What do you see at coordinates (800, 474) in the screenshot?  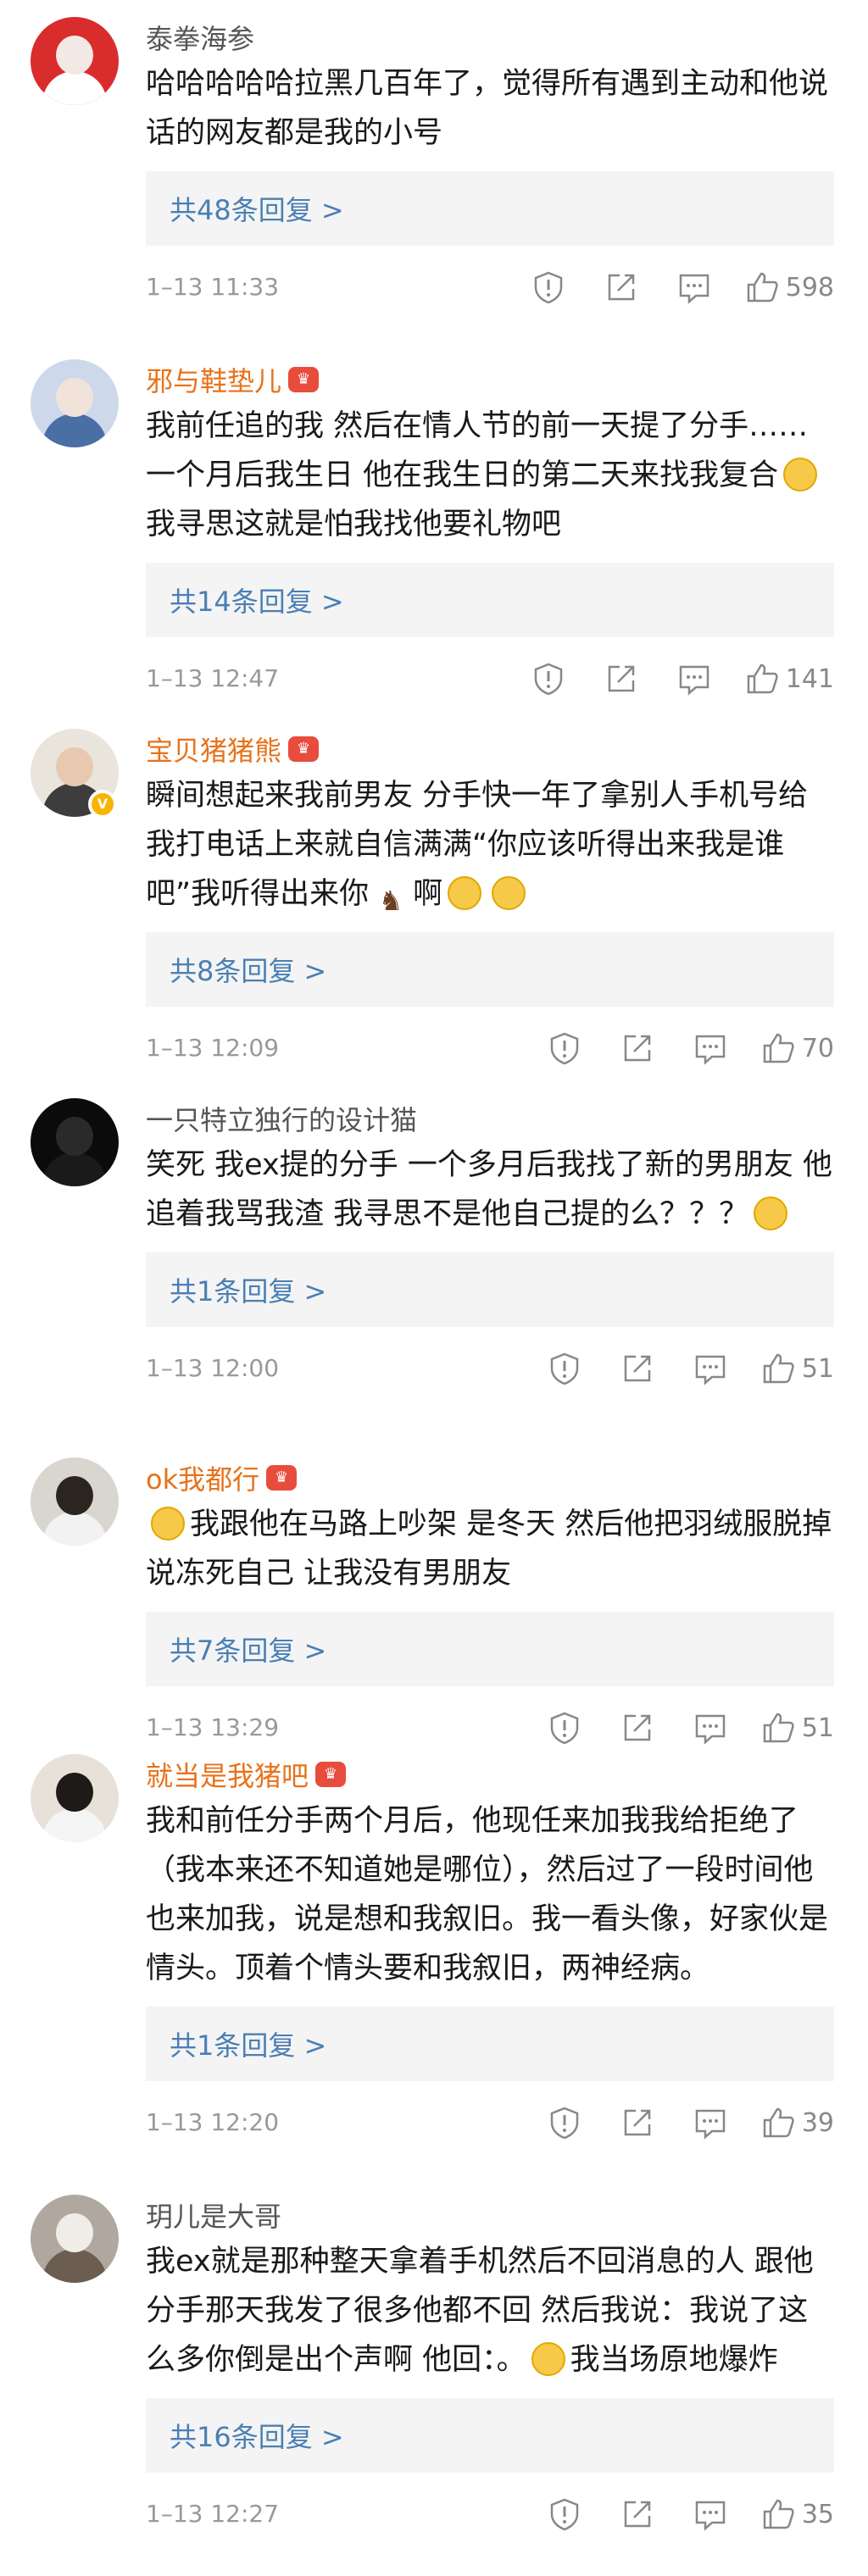 I see `laugh-cry-emoji-icon` at bounding box center [800, 474].